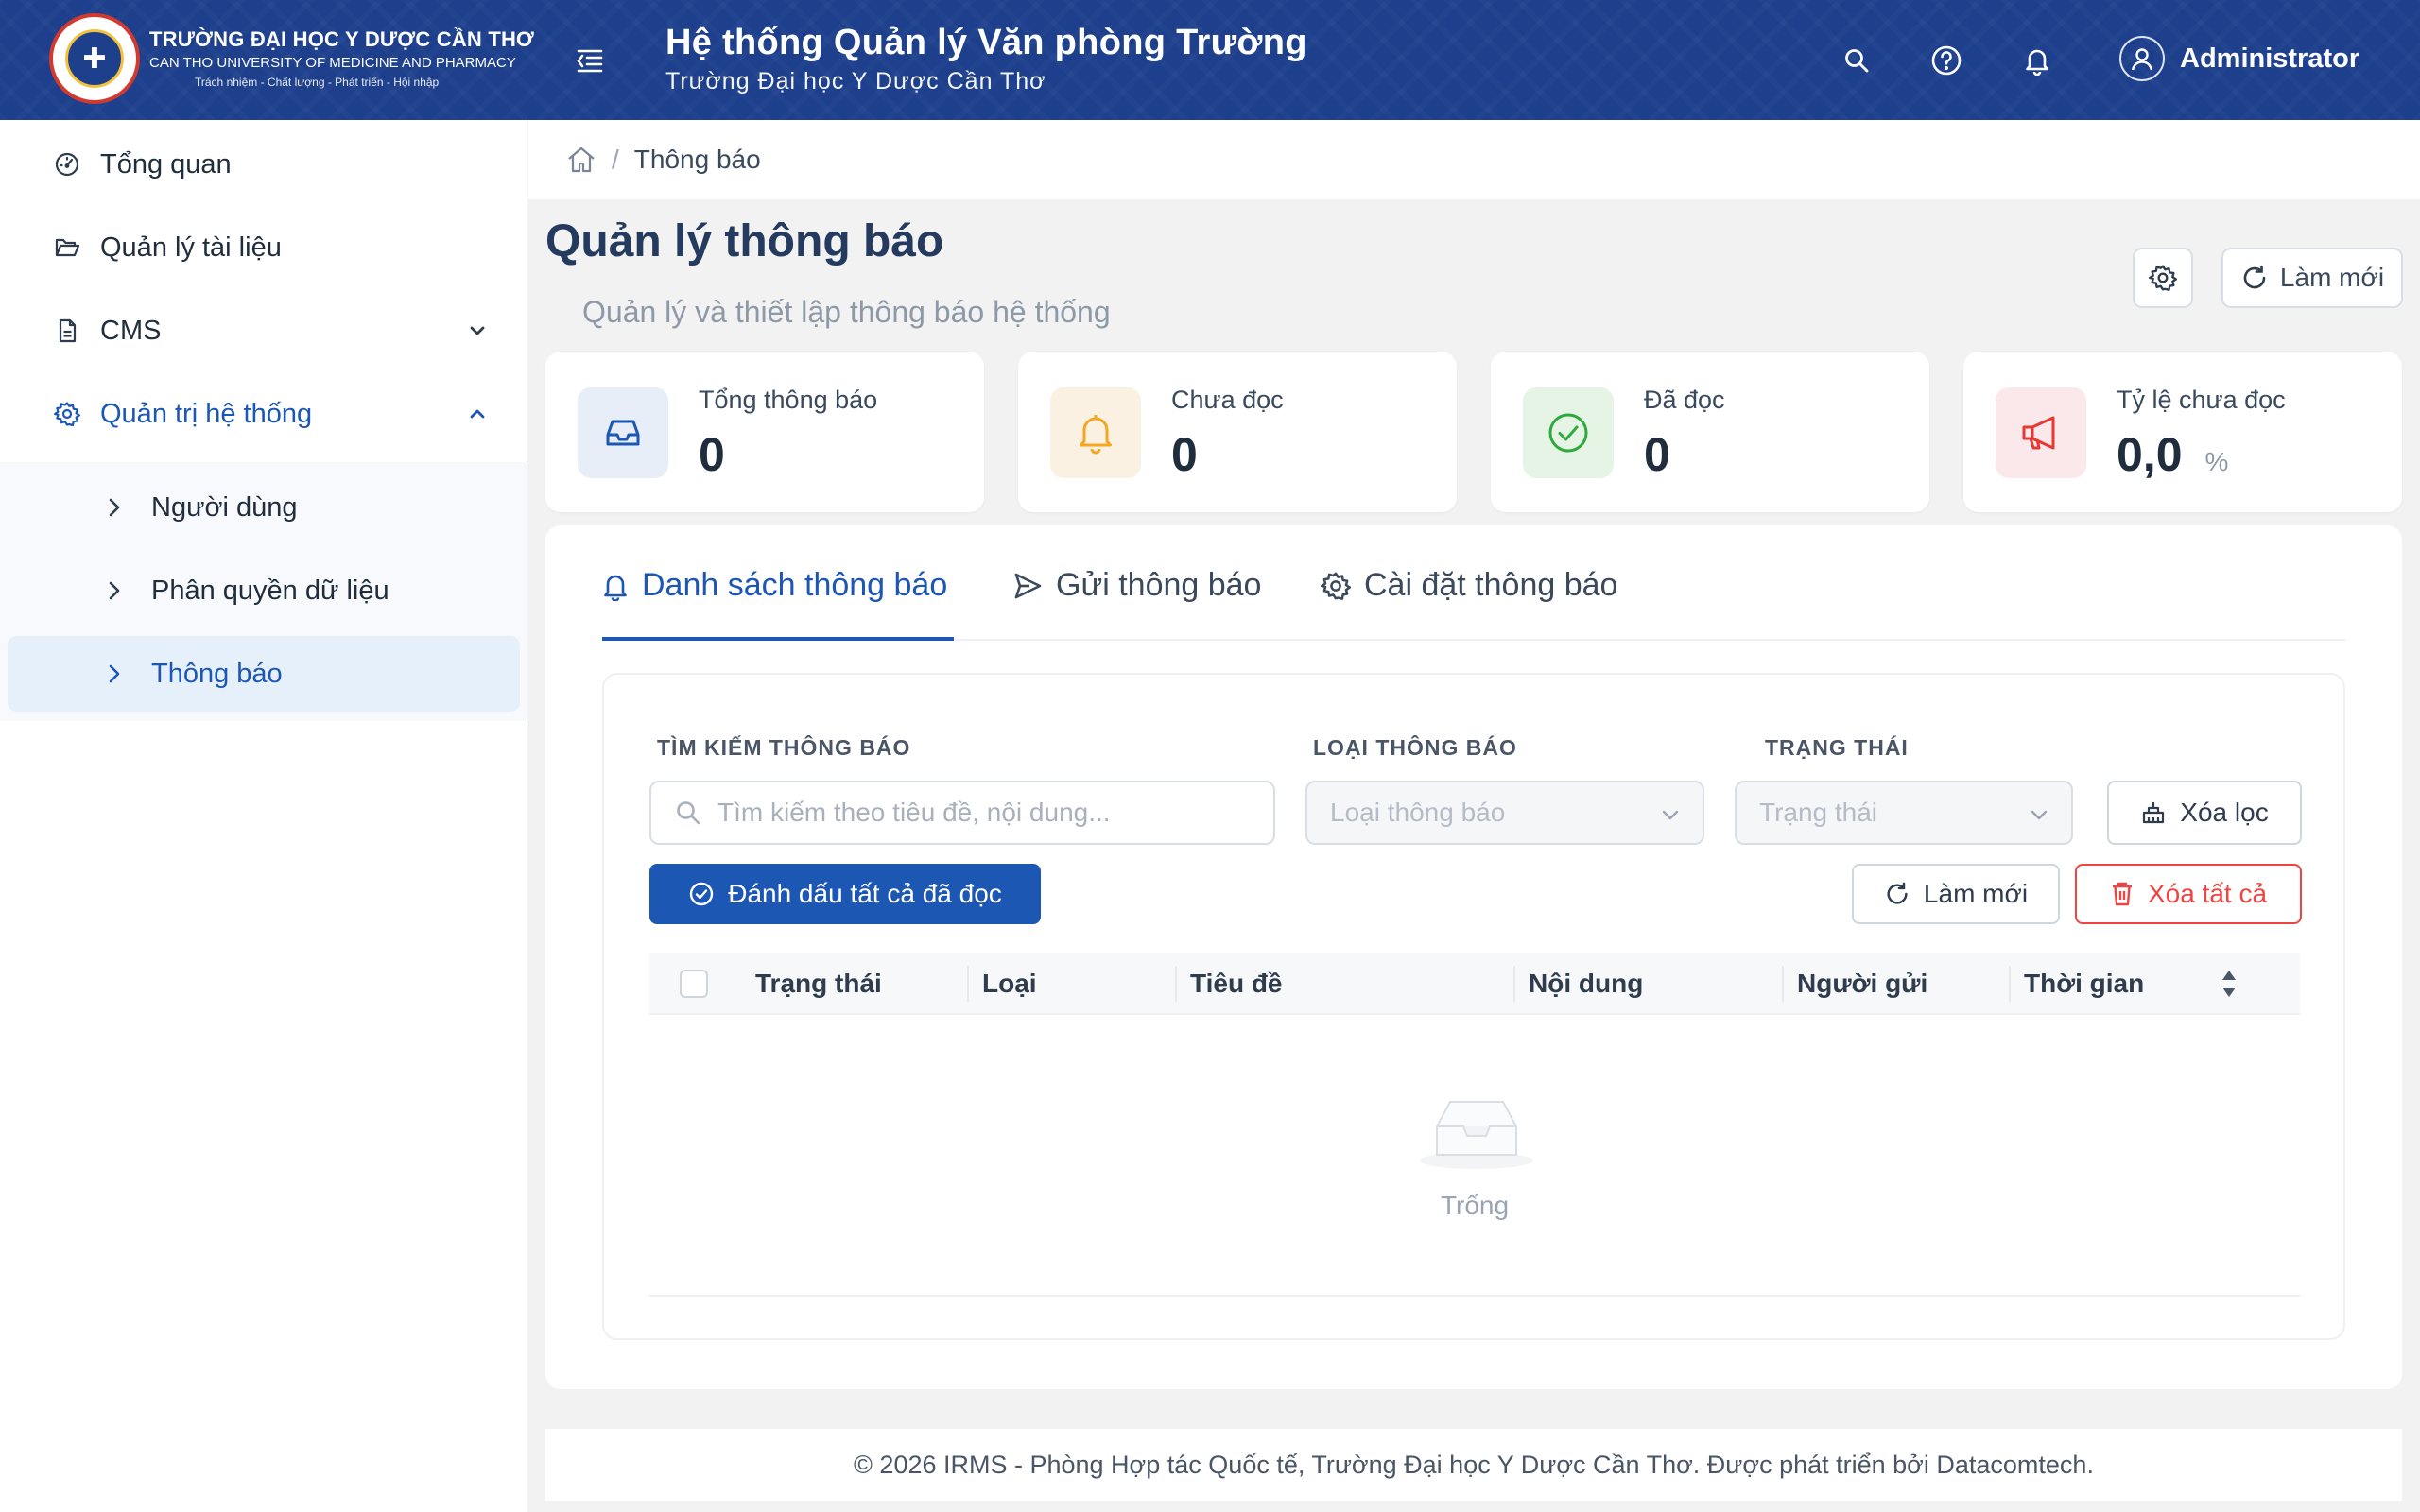 The image size is (2420, 1512). What do you see at coordinates (2122, 894) in the screenshot?
I see `trash-icon` at bounding box center [2122, 894].